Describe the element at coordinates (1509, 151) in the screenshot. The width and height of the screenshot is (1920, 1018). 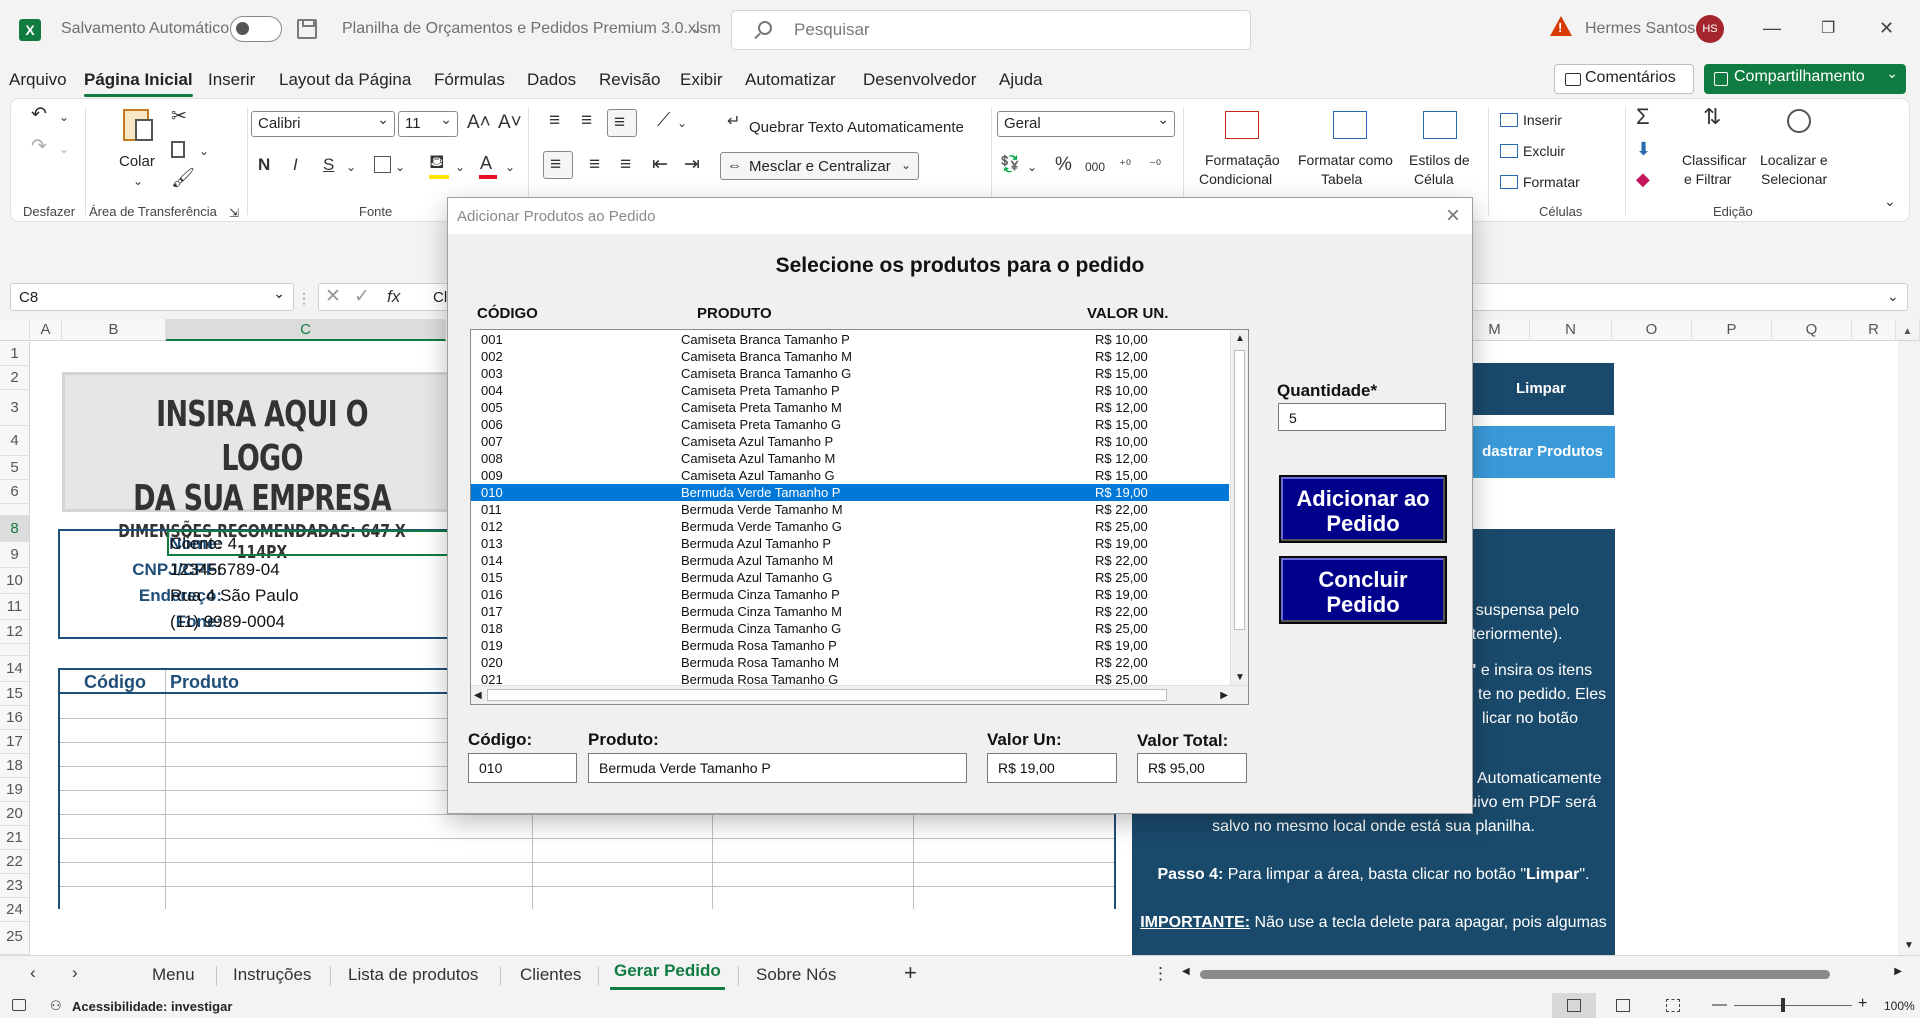
I see `delete-cells-icon` at that location.